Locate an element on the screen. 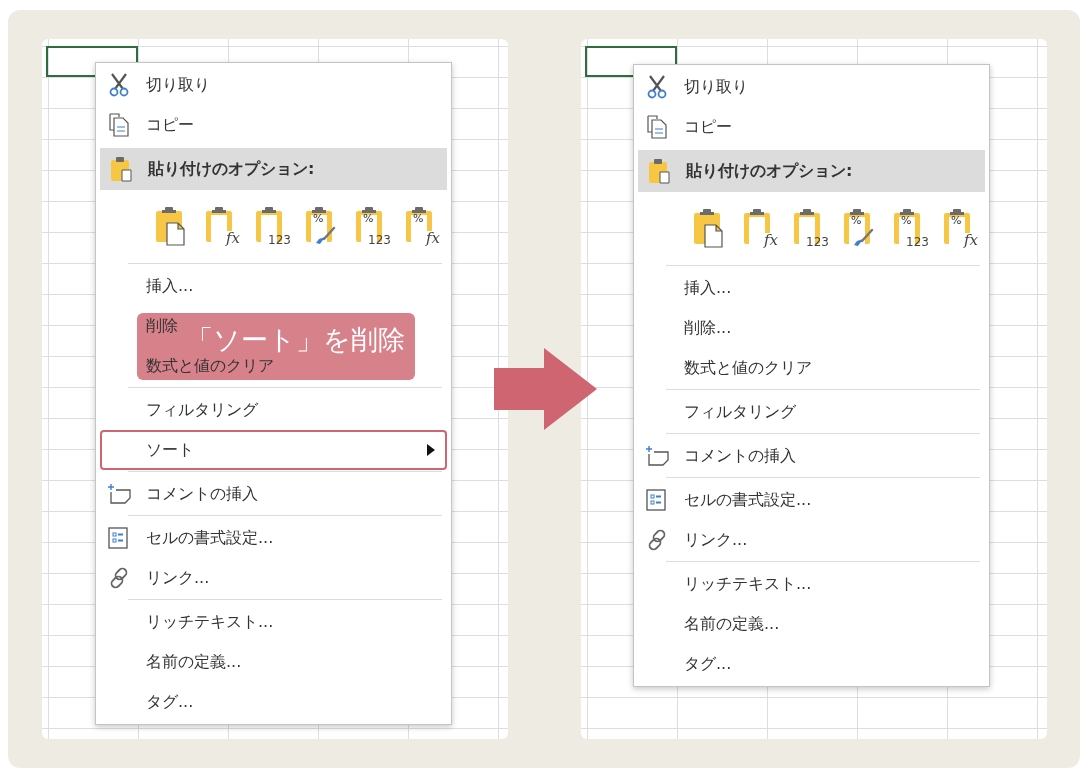 The image size is (1088, 778). callout-text: 「ソート」を削除 is located at coordinates (295, 339).